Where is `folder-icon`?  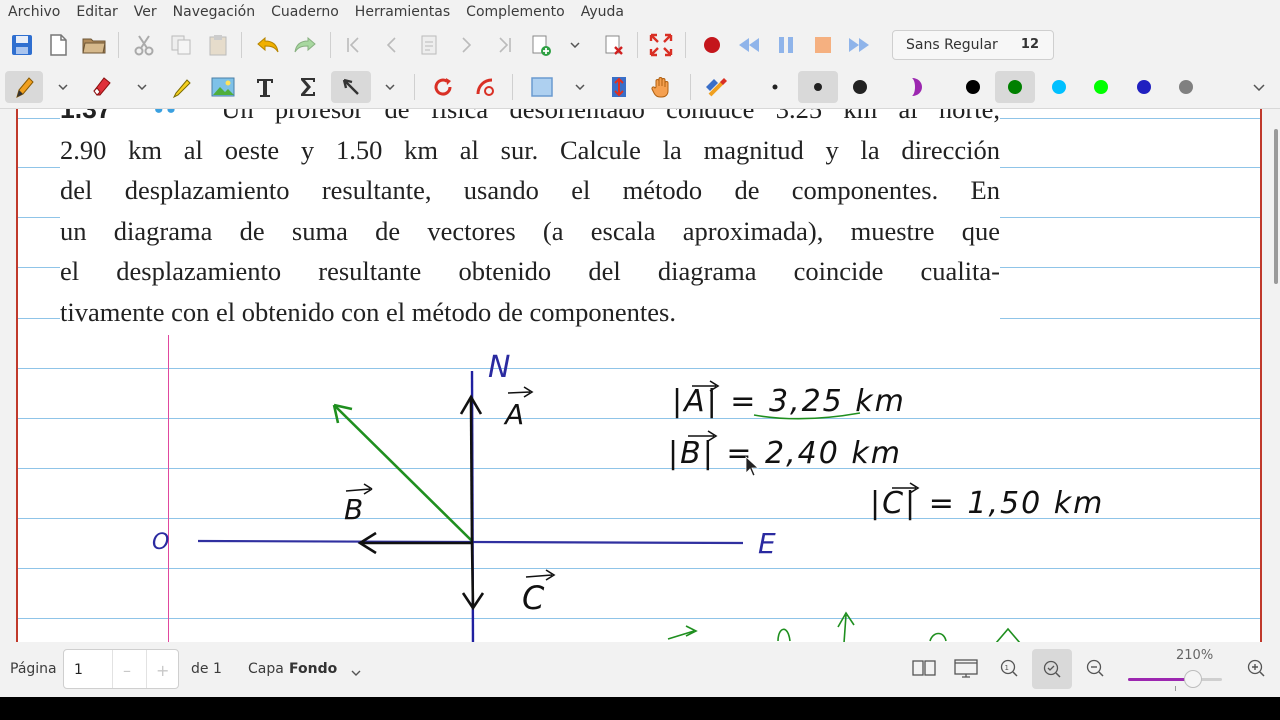
folder-icon is located at coordinates (94, 46).